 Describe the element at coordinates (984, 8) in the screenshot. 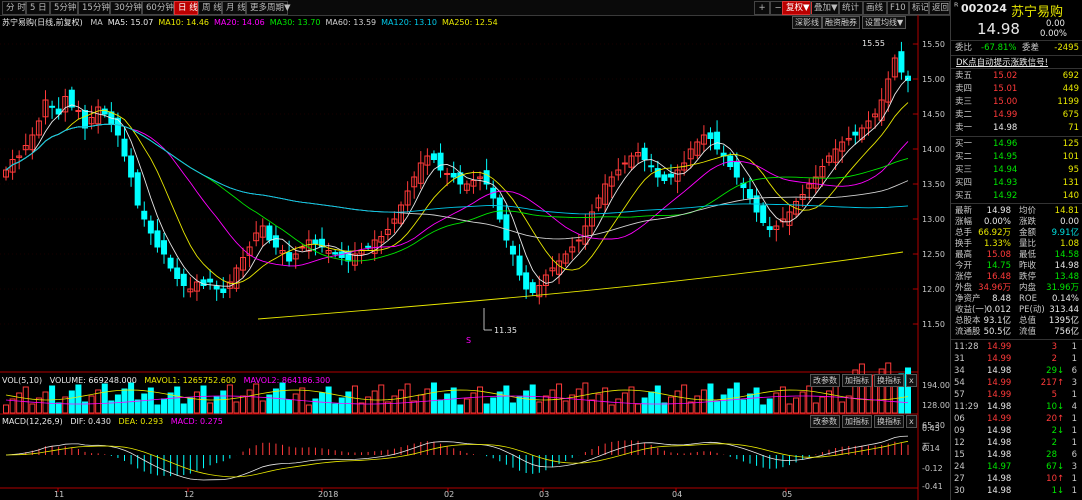

I see `stock-code: 002024` at that location.